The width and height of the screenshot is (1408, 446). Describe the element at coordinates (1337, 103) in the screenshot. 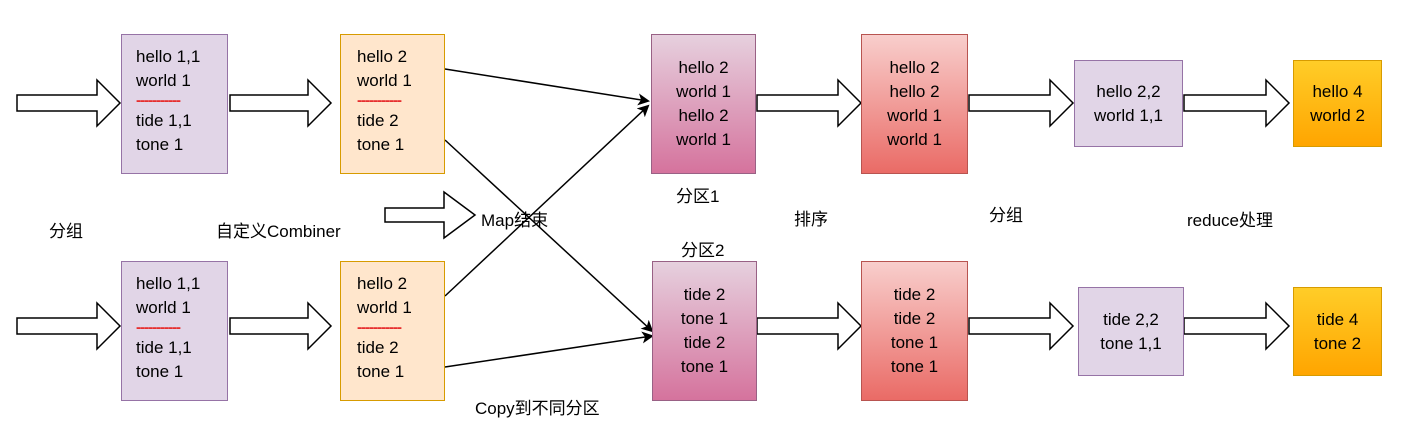

I see `reduce-output-box-1: hello 4 world 2` at that location.